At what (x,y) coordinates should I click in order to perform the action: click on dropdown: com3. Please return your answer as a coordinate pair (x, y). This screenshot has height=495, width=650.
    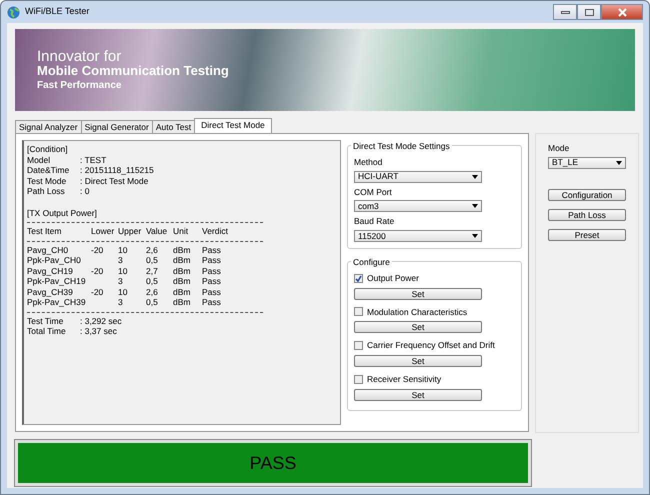
    Looking at the image, I should click on (418, 206).